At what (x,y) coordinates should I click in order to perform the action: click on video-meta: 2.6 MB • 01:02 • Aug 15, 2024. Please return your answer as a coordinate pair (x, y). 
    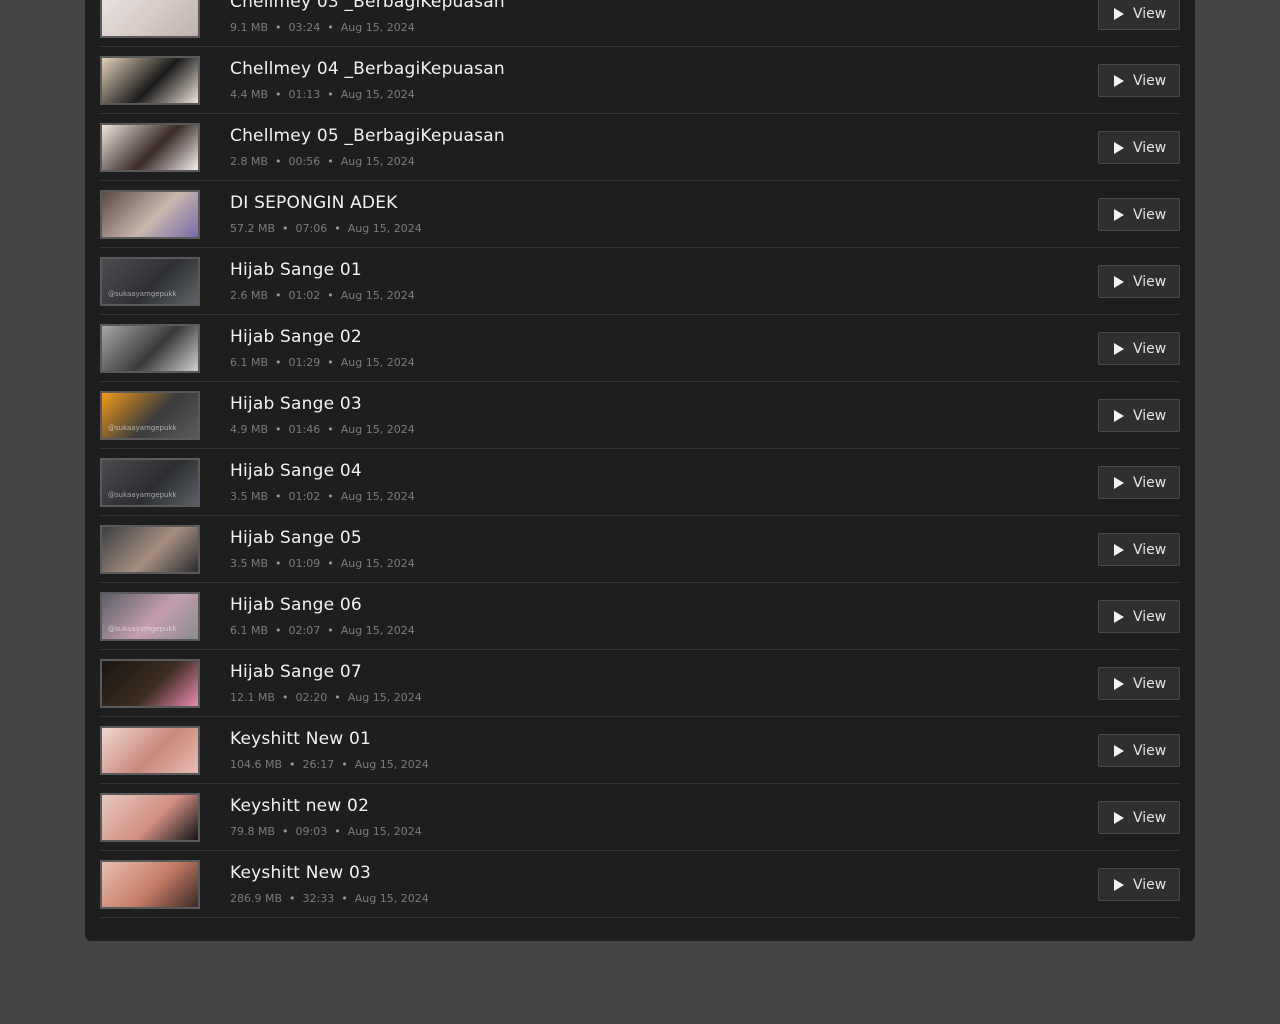
    Looking at the image, I should click on (322, 295).